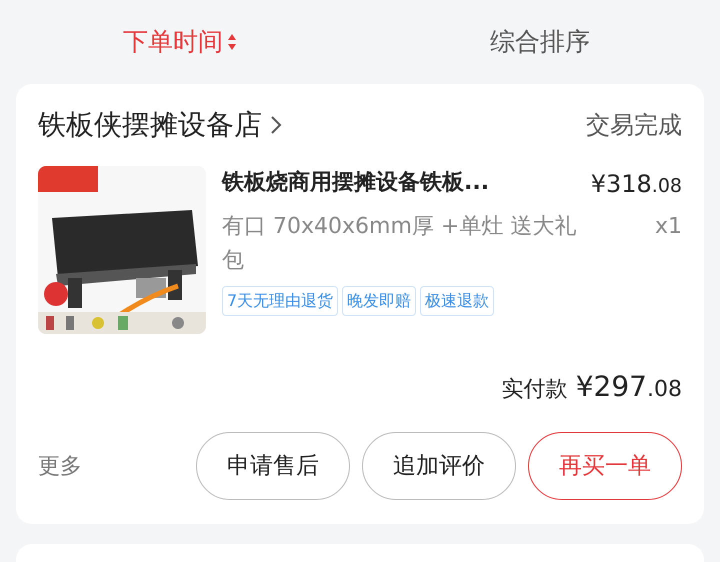 Image resolution: width=720 pixels, height=562 pixels. Describe the element at coordinates (668, 227) in the screenshot. I see `quantity: x1` at that location.